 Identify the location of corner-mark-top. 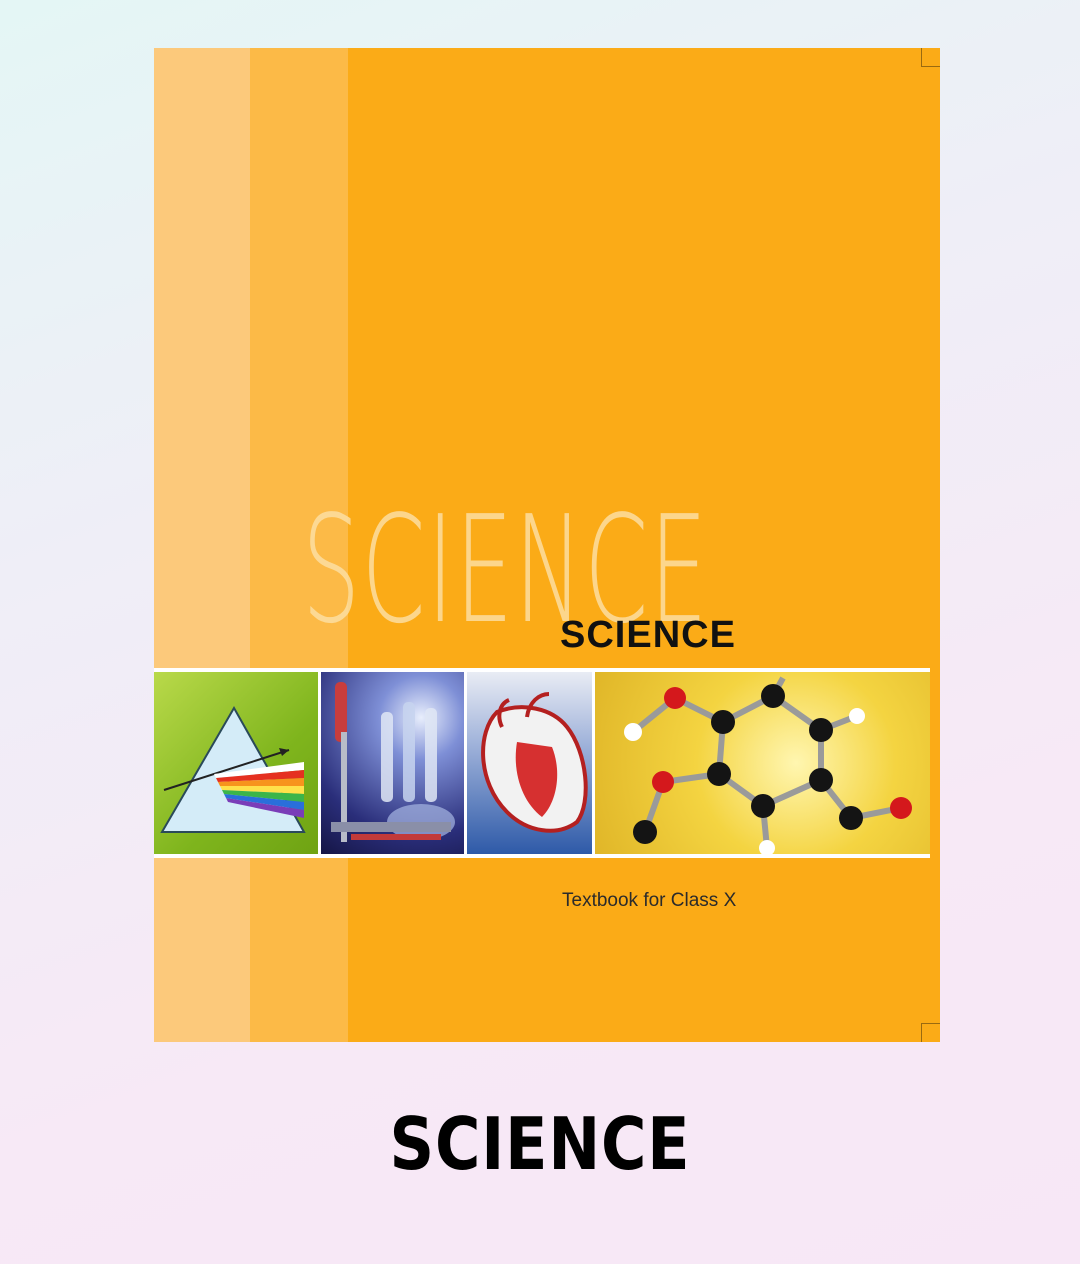
(930, 57).